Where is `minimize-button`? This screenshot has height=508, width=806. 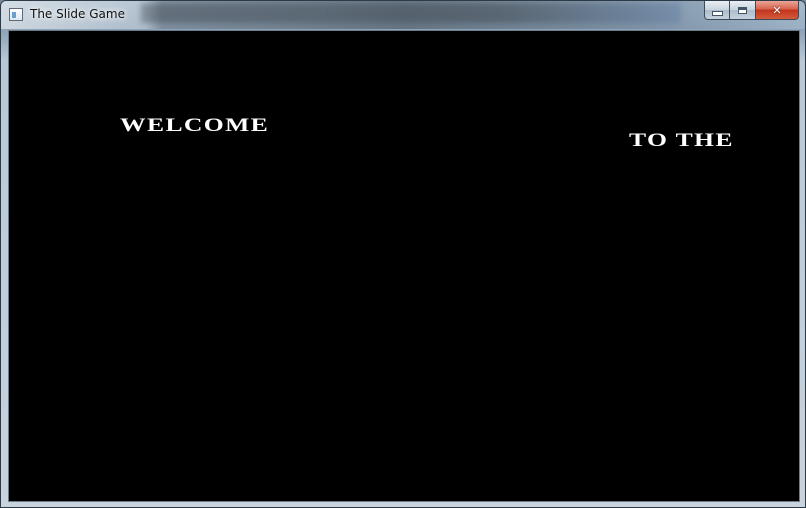
minimize-button is located at coordinates (717, 10).